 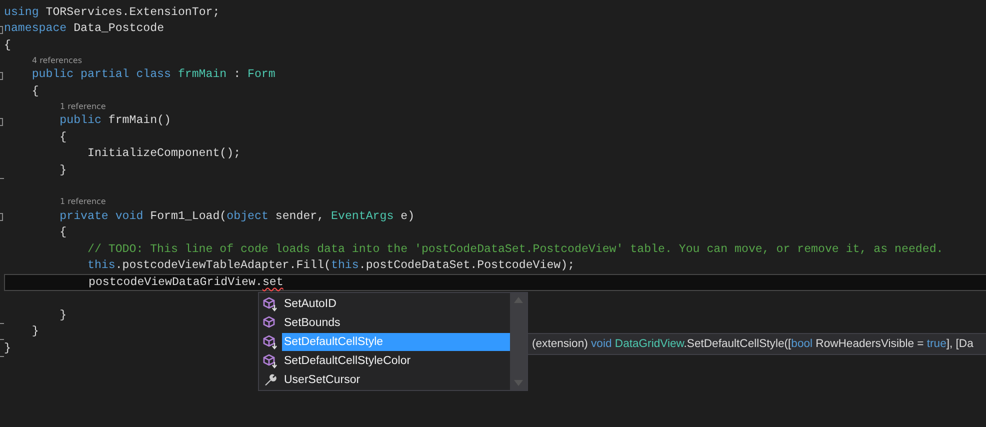 I want to click on code-line-with-error: postcodeViewDataGridView.set, so click(x=185, y=282).